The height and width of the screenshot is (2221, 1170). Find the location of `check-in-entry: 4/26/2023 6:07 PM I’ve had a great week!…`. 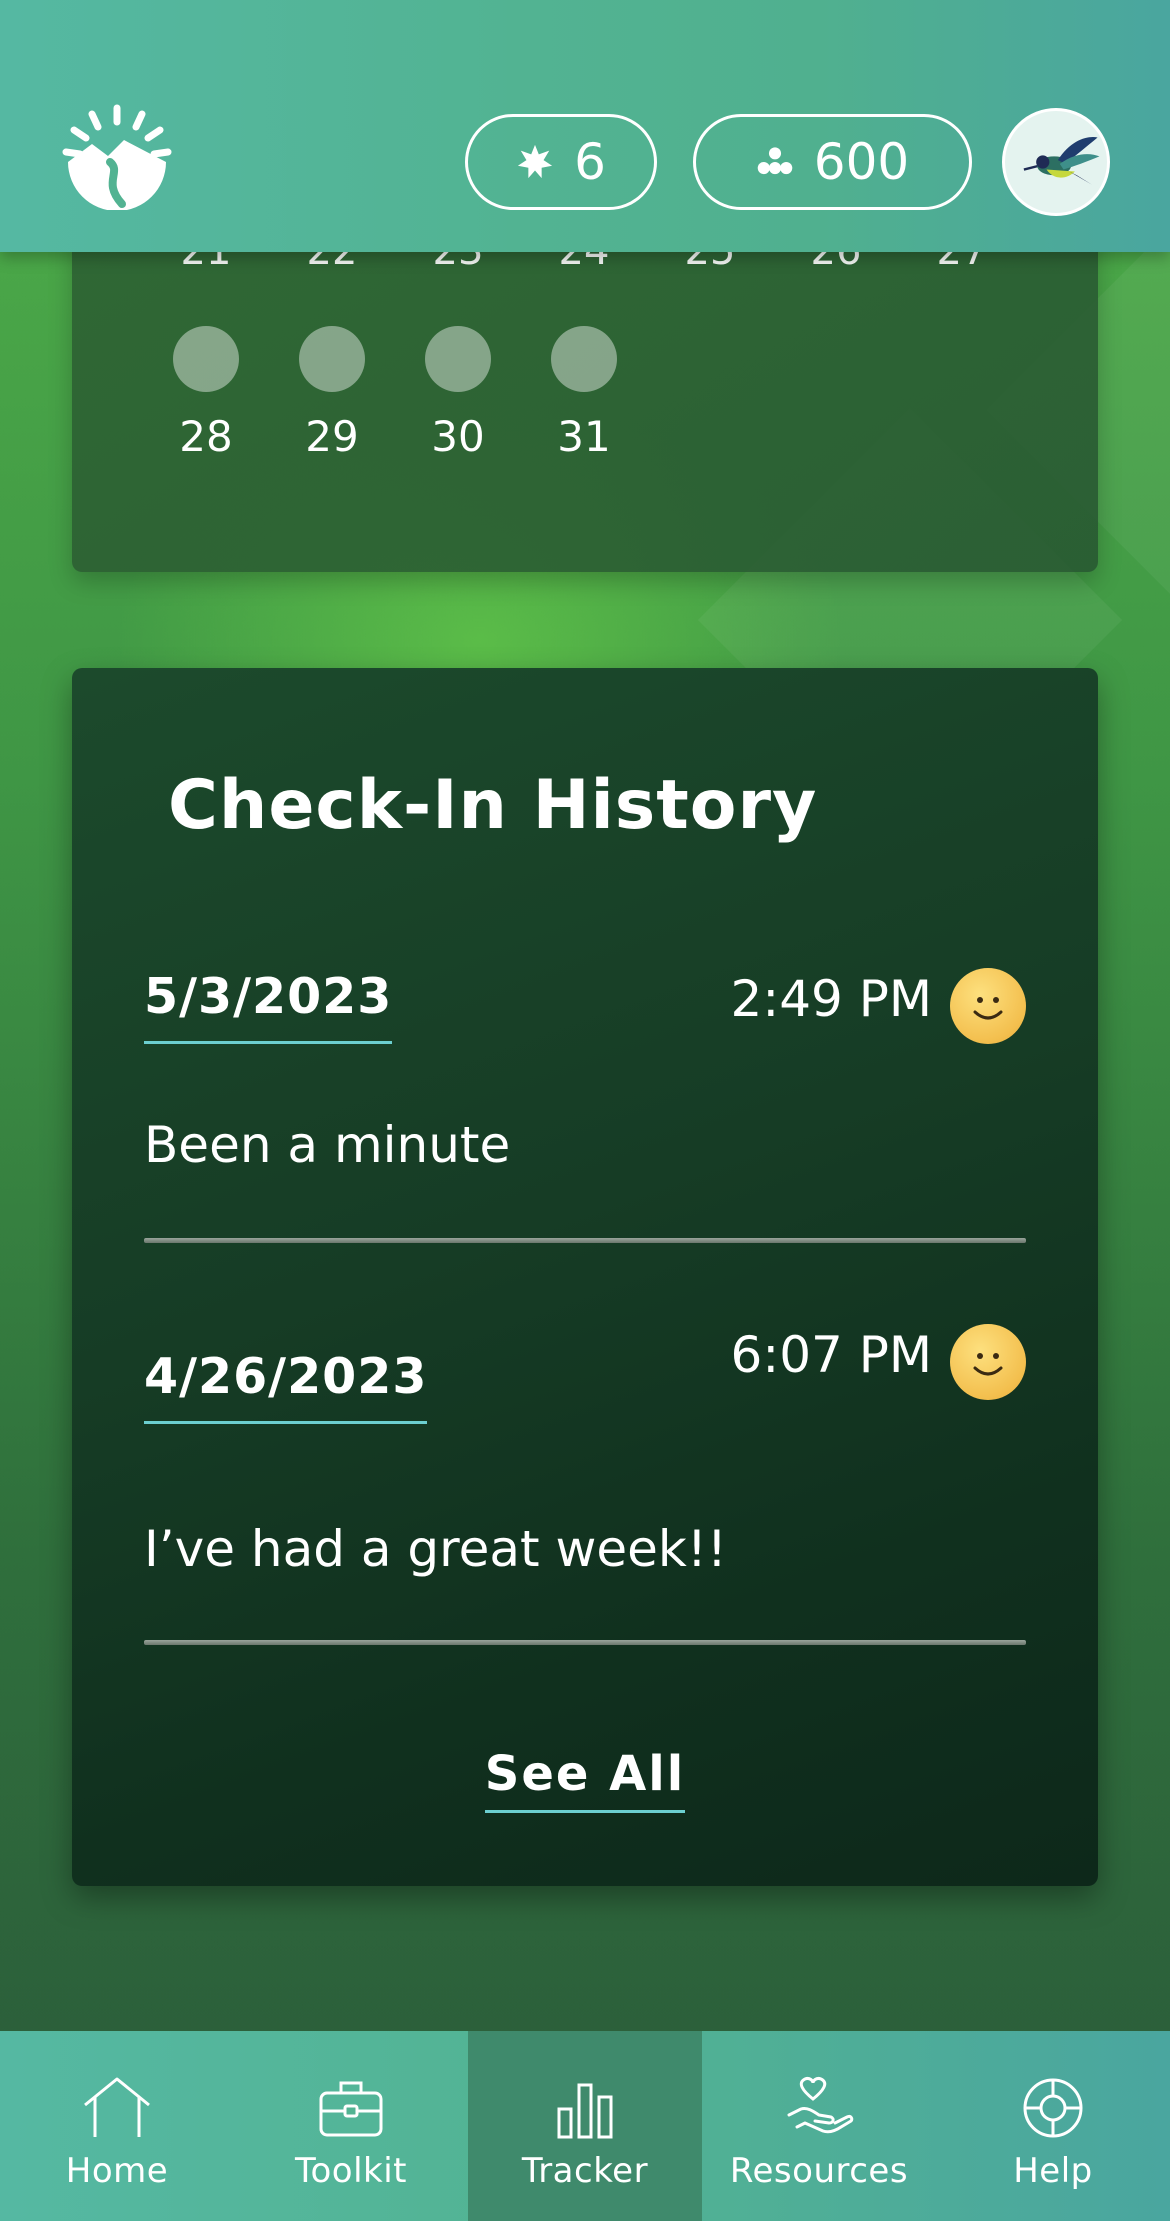

check-in-entry: 4/26/2023 6:07 PM I’ve had a great week!… is located at coordinates (585, 1486).